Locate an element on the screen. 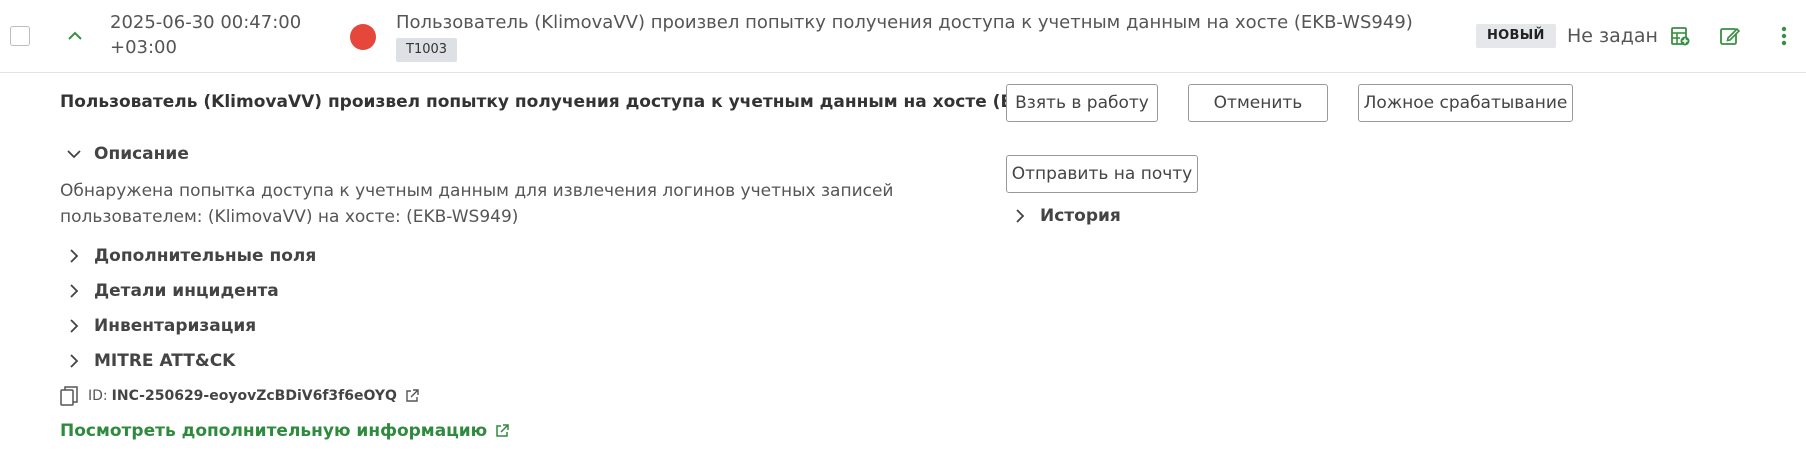 The width and height of the screenshot is (1806, 453). section-description: Описание is located at coordinates (127, 154).